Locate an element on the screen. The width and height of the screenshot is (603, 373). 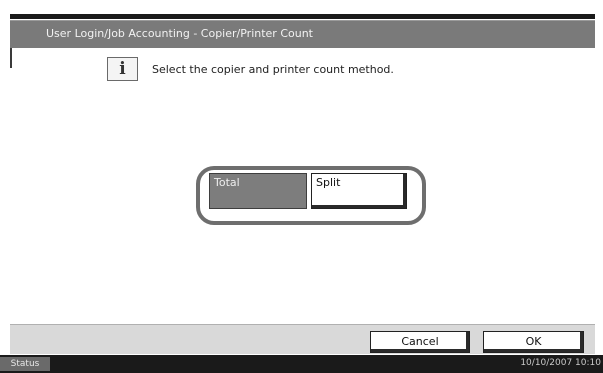
status-button: Status is located at coordinates (25, 364).